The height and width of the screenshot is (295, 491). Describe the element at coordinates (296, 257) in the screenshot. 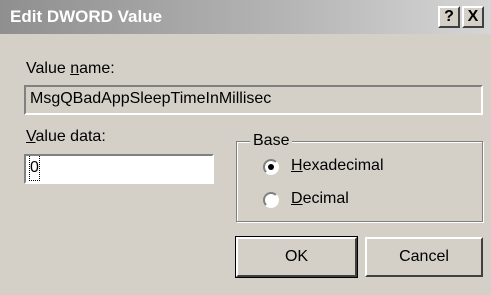

I see `ok-button: OK` at that location.